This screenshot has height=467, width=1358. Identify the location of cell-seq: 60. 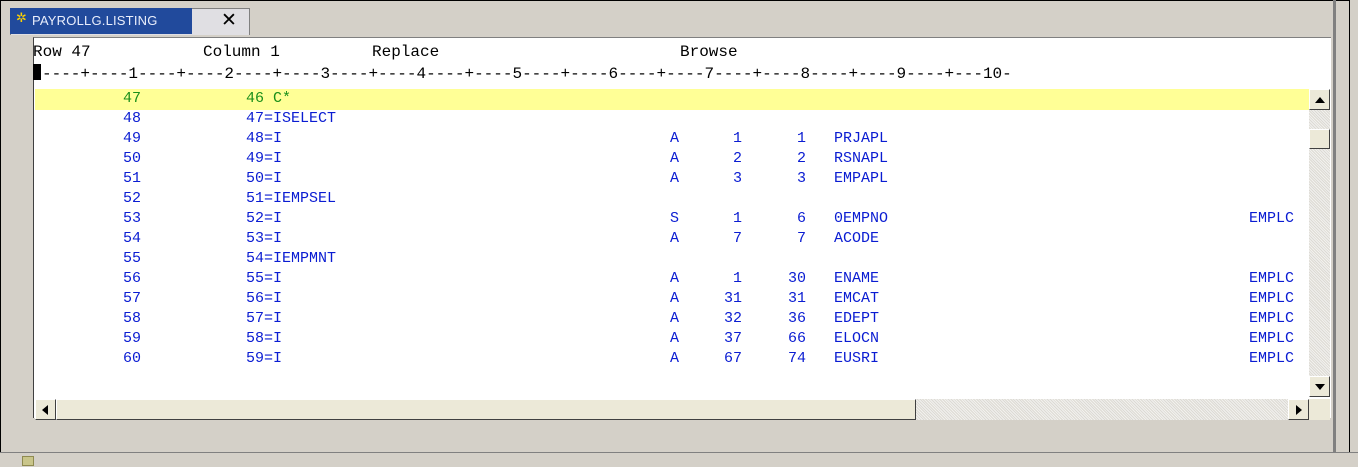
(131, 358).